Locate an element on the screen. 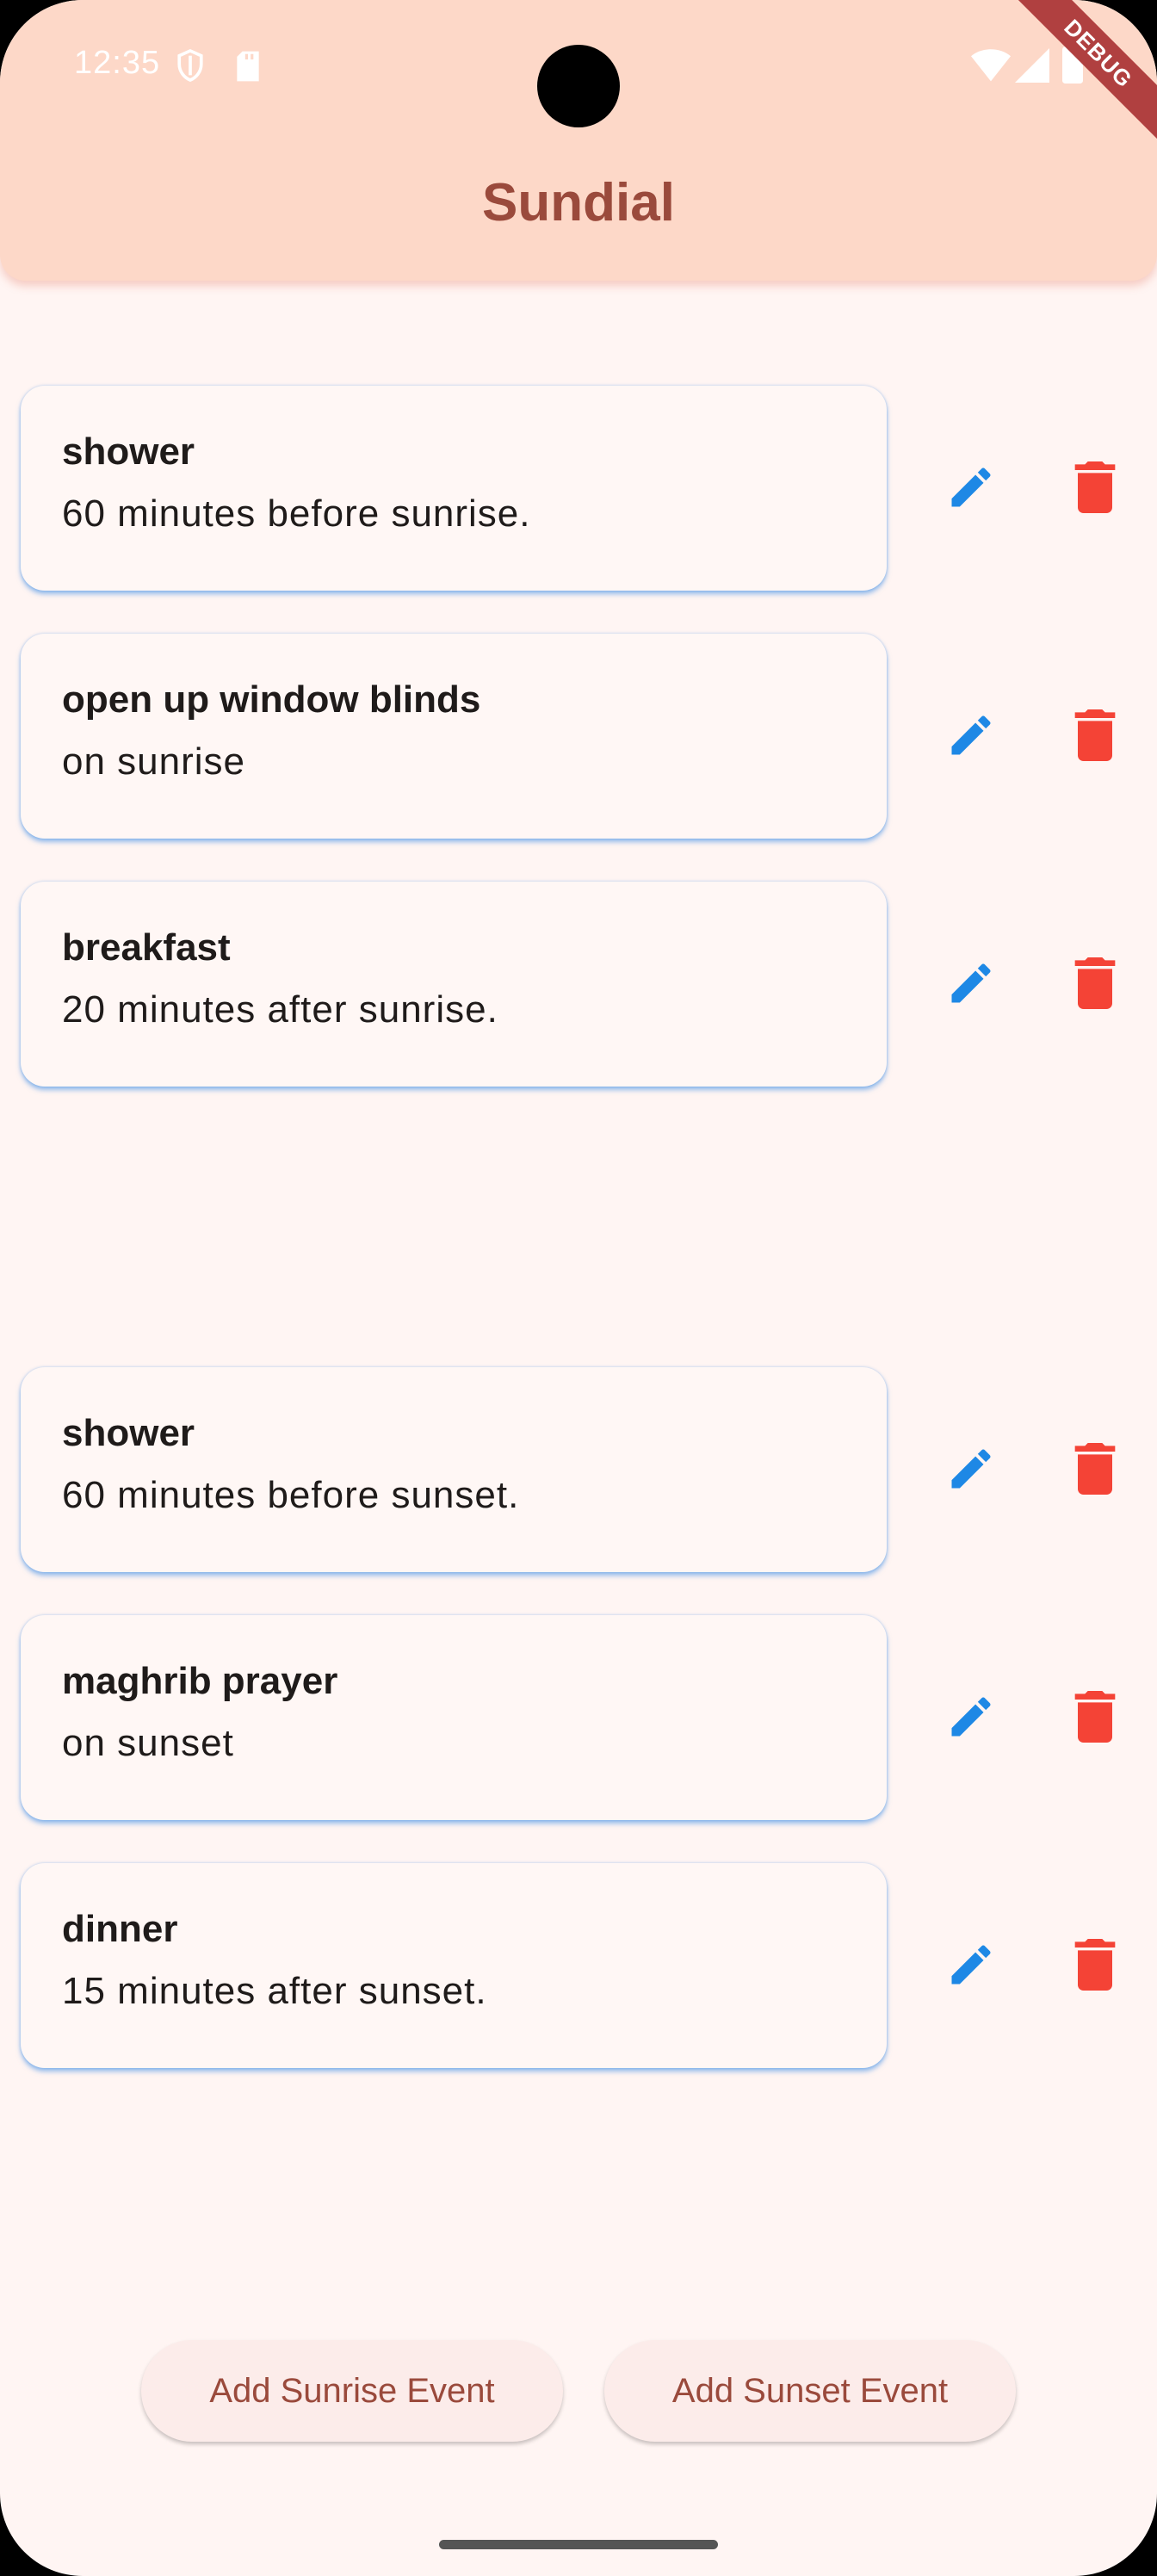  event-card-sunset-maghrib: maghrib prayer on sunset is located at coordinates (454, 1717).